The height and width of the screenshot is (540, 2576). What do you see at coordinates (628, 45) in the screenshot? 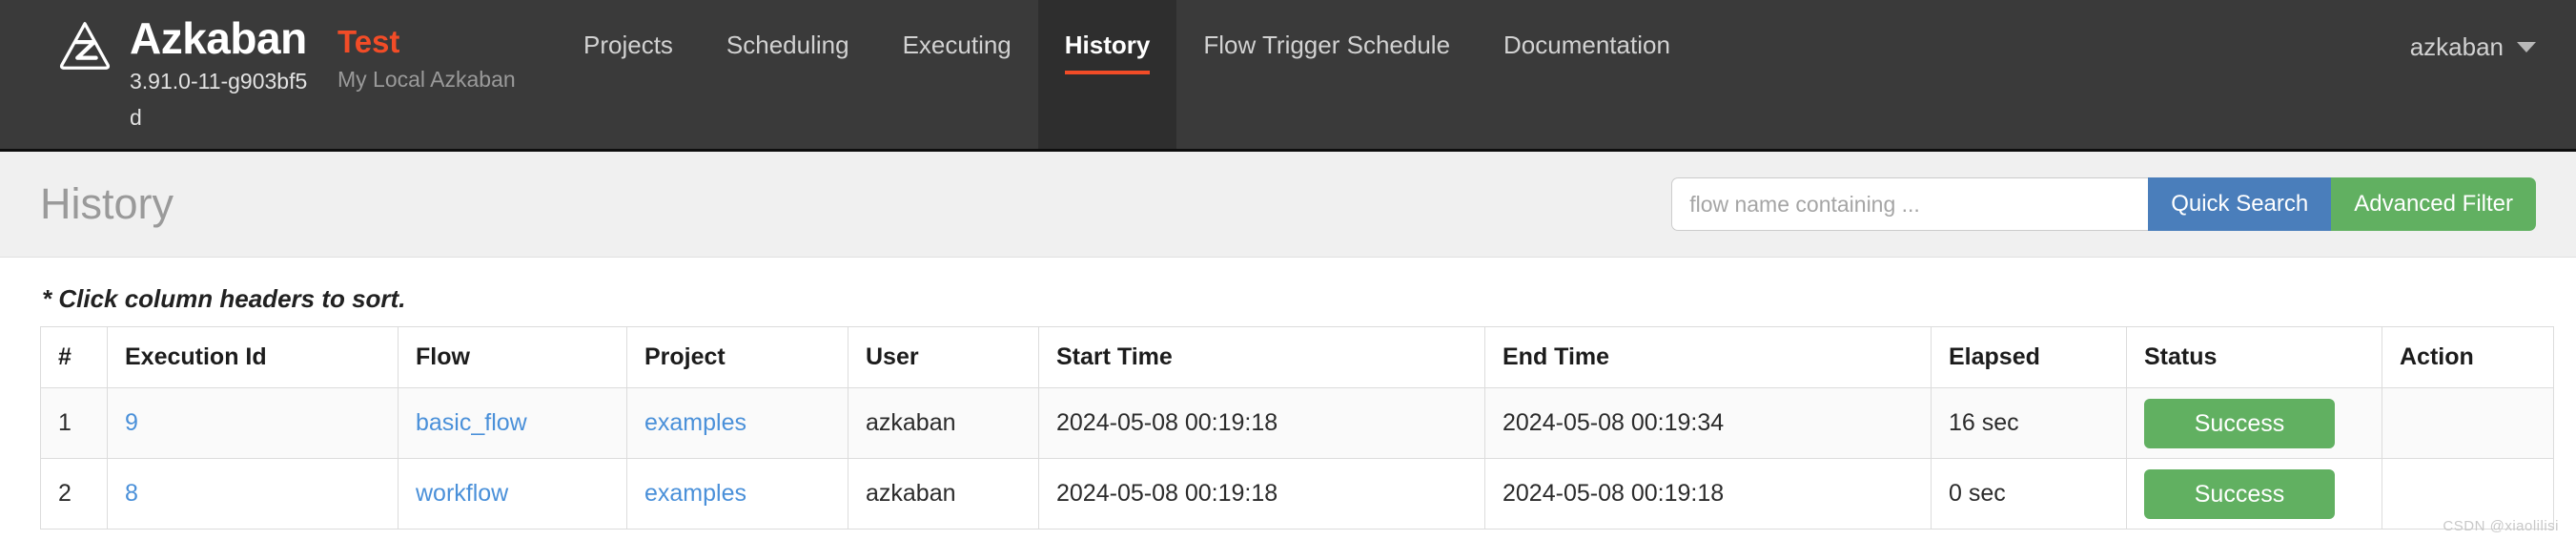
I see `nav-label: Projects` at bounding box center [628, 45].